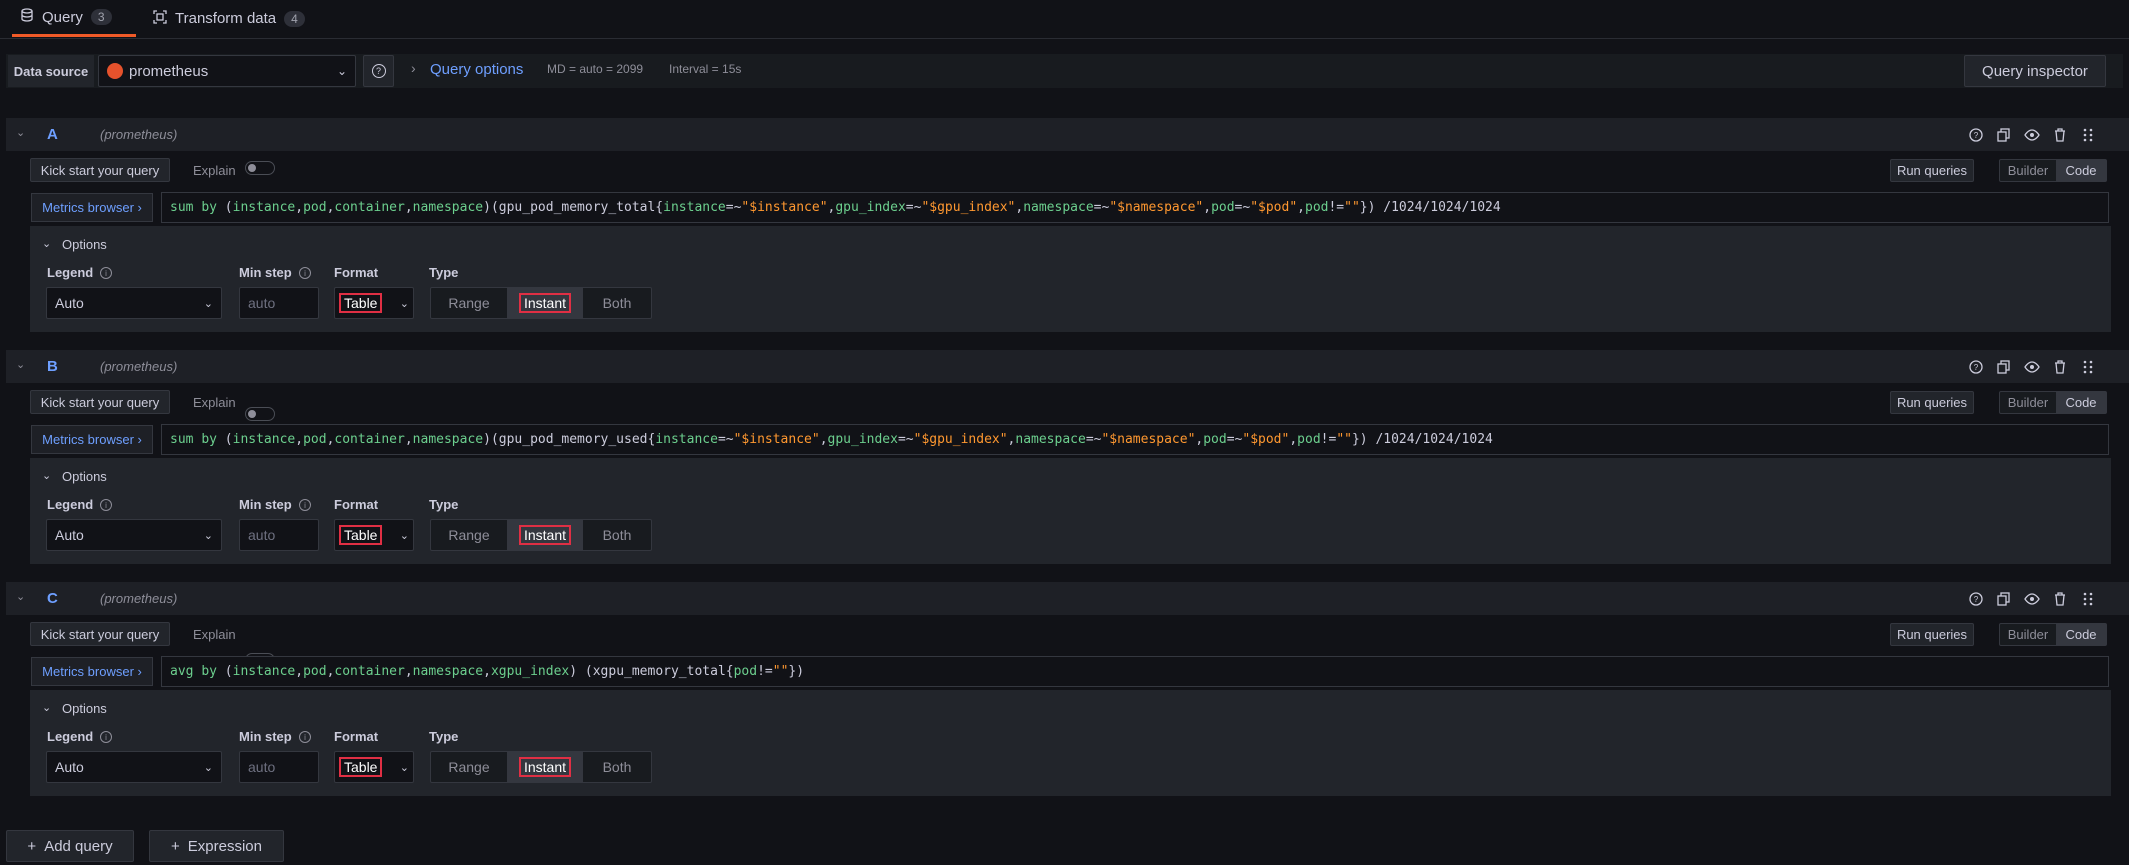 Image resolution: width=2129 pixels, height=865 pixels. I want to click on tab-transform-data: Transform data 4, so click(230, 18).